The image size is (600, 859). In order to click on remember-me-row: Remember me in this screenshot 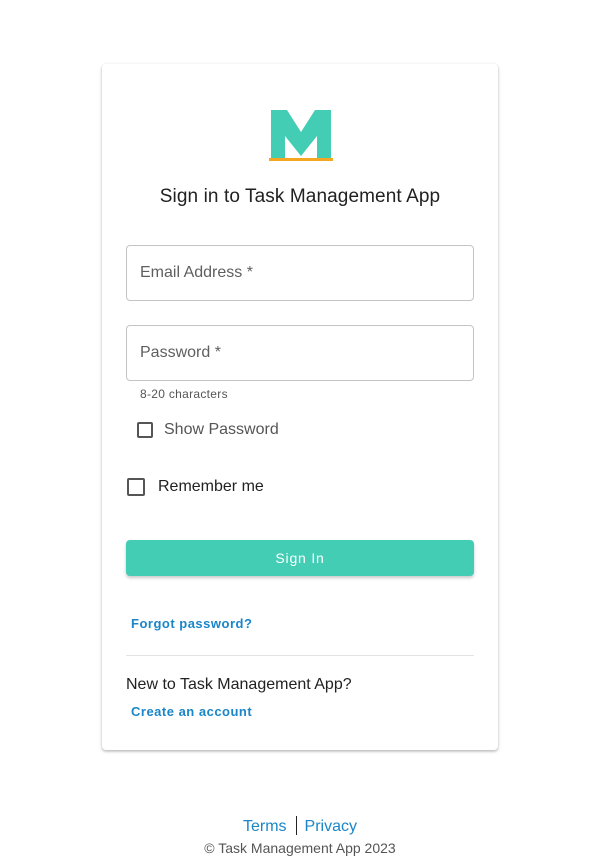, I will do `click(195, 487)`.